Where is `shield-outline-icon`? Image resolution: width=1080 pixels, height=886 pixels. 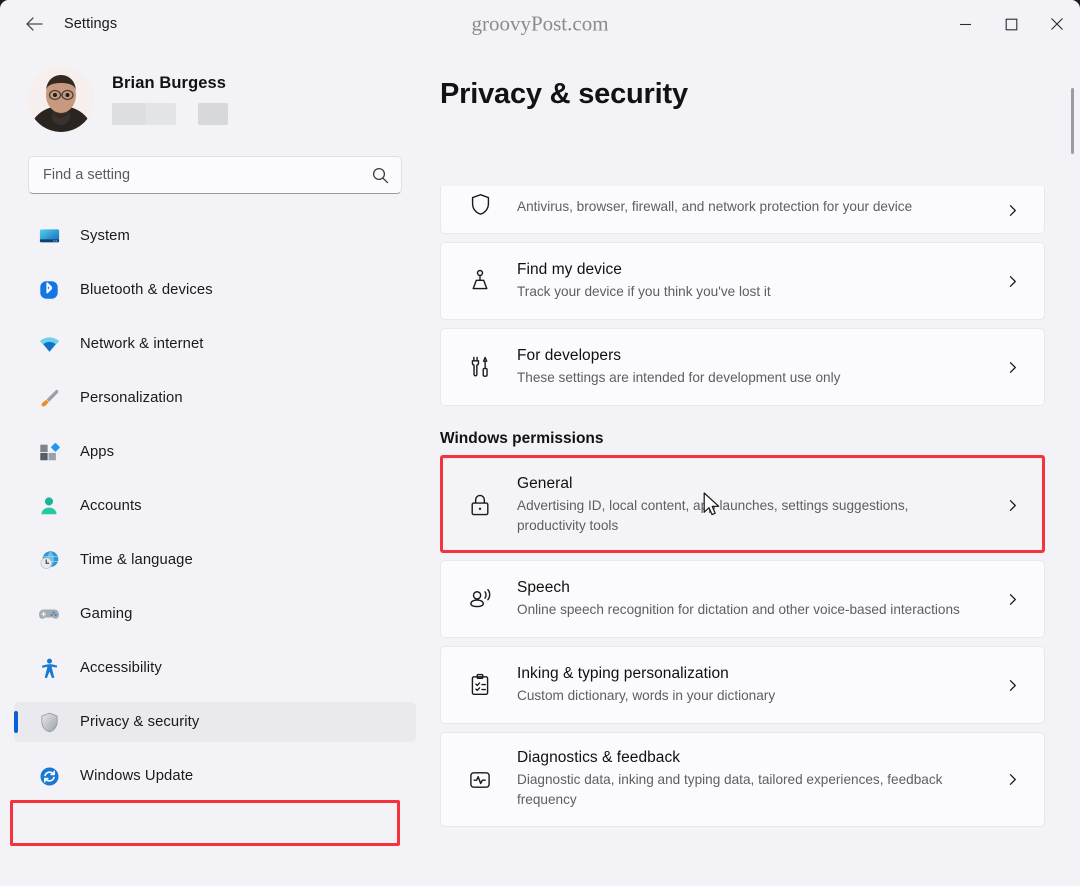 shield-outline-icon is located at coordinates (480, 204).